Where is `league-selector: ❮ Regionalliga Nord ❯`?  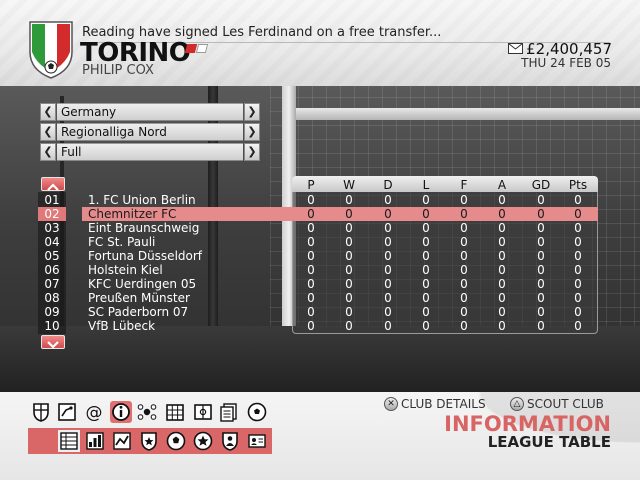
league-selector: ❮ Regionalliga Nord ❯ is located at coordinates (150, 132).